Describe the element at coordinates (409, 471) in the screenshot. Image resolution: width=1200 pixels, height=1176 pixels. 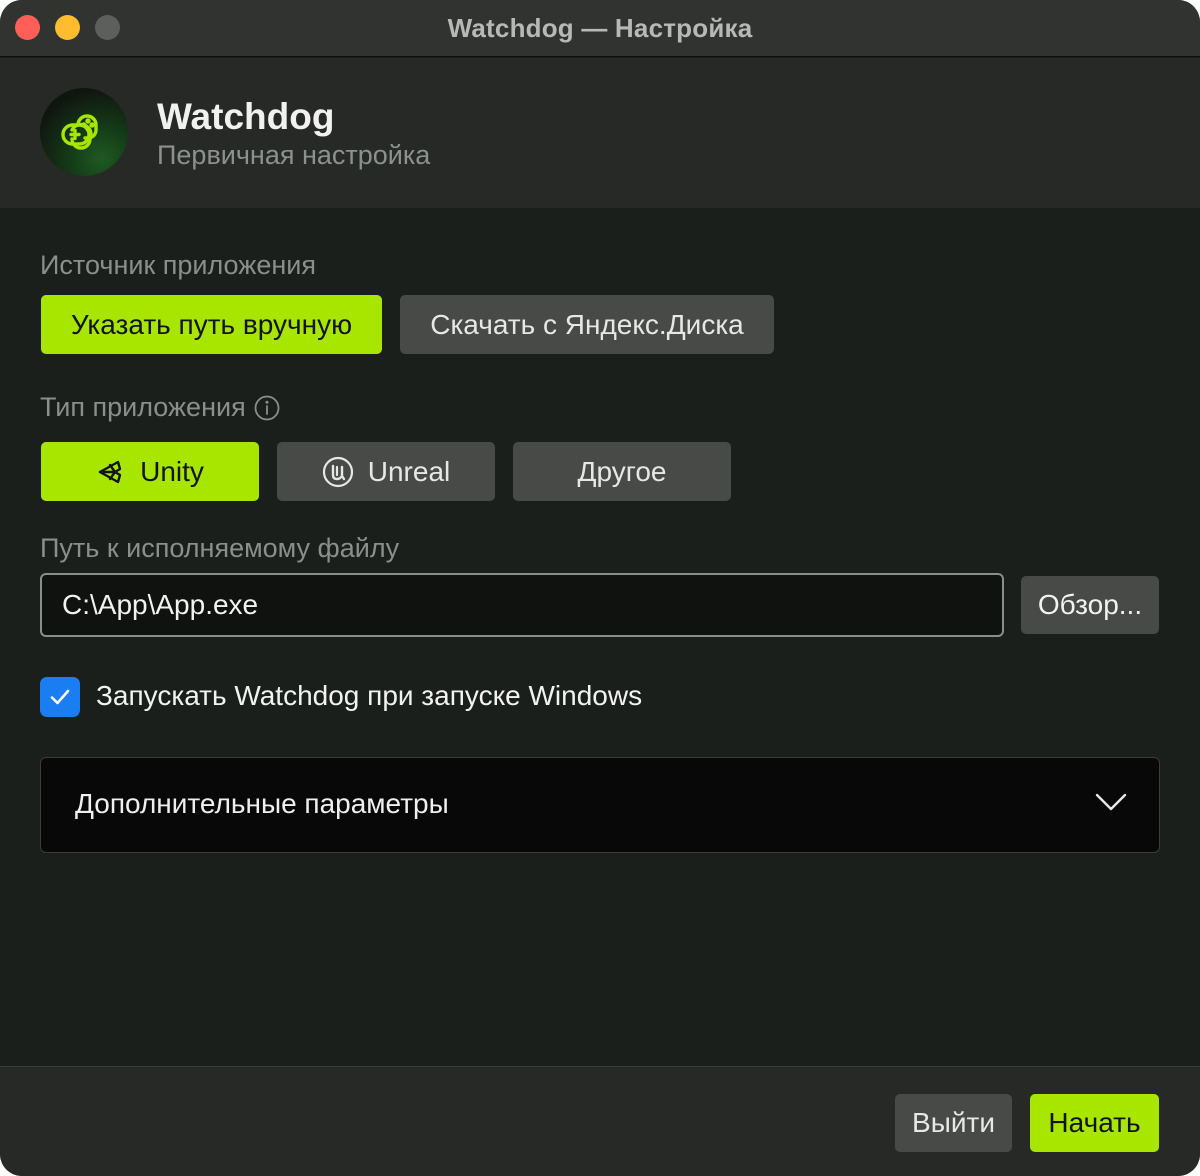
I see `unreal-label: Unreal` at that location.